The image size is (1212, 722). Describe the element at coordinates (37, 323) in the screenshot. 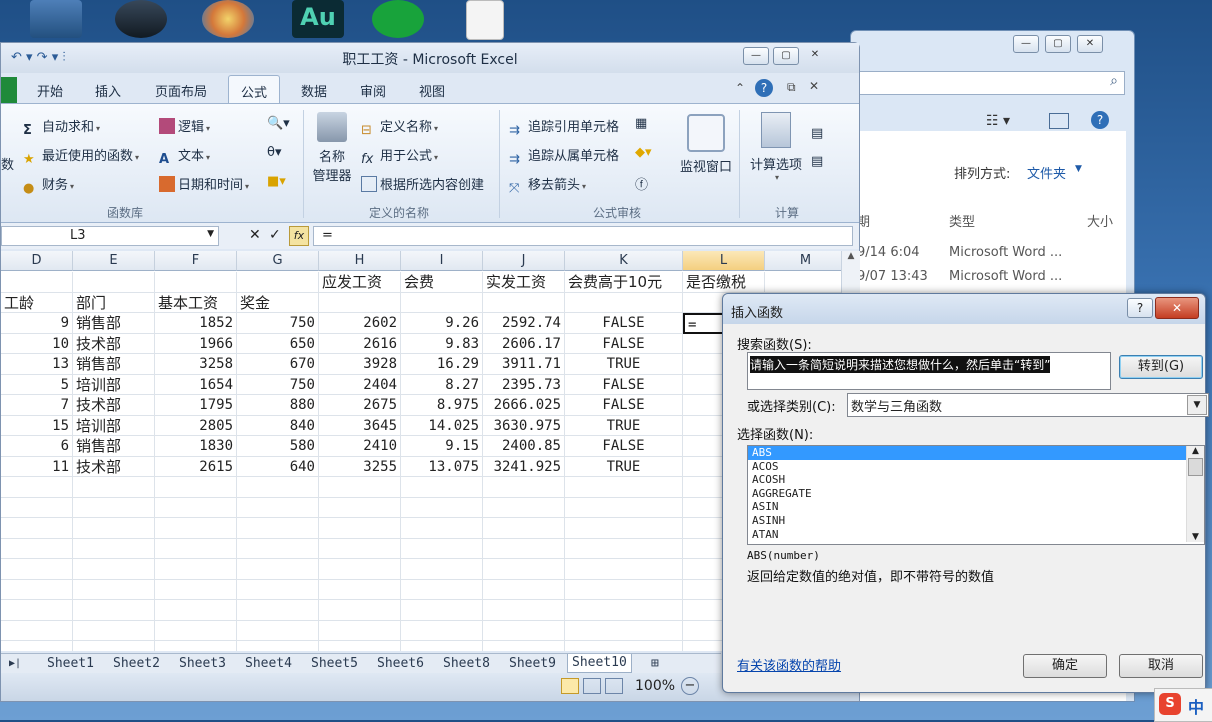

I see `table-cell: 9` at that location.